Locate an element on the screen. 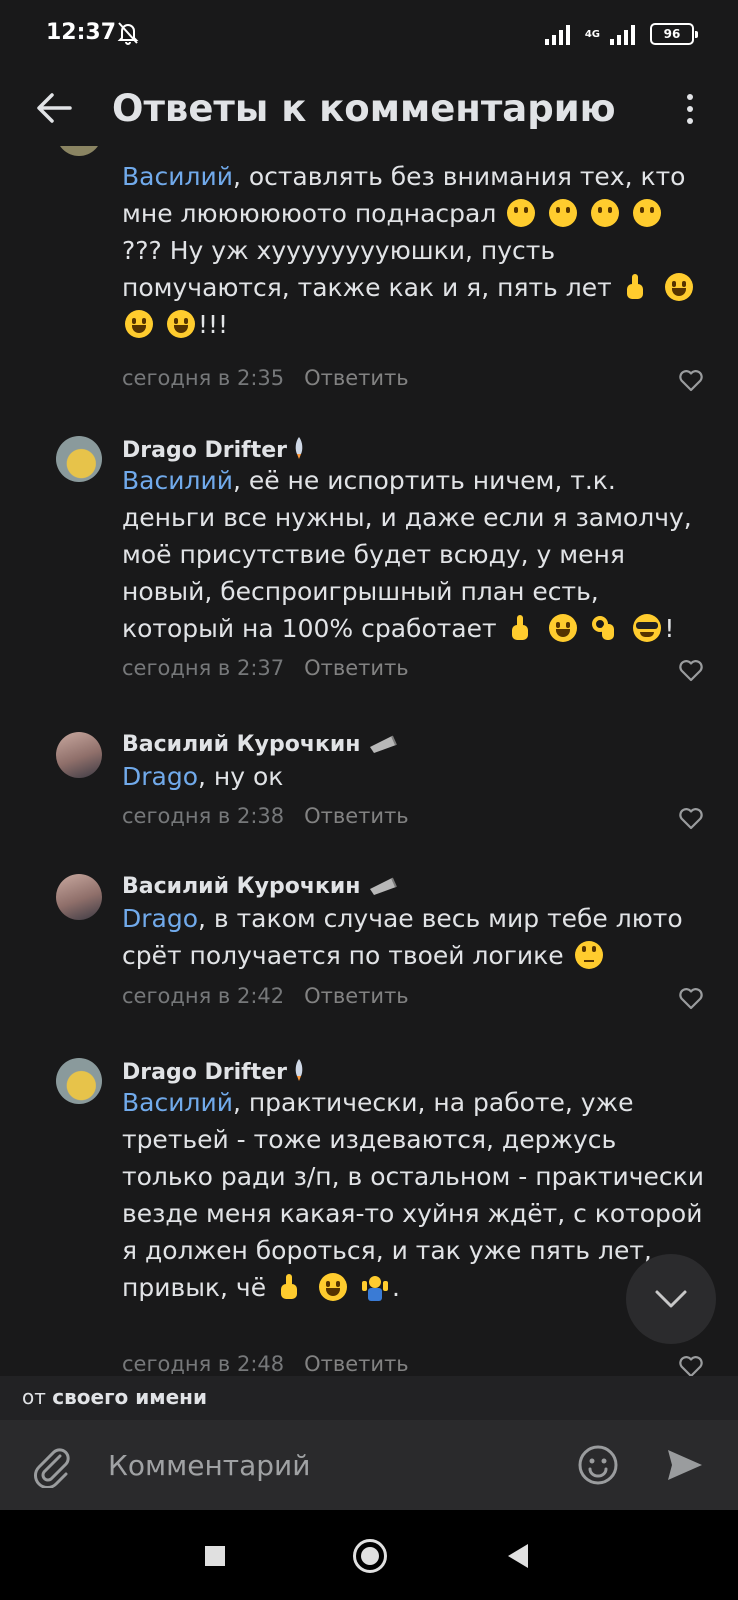 This screenshot has height=1600, width=738. comment-time: сегодня в 2:35 is located at coordinates (203, 378).